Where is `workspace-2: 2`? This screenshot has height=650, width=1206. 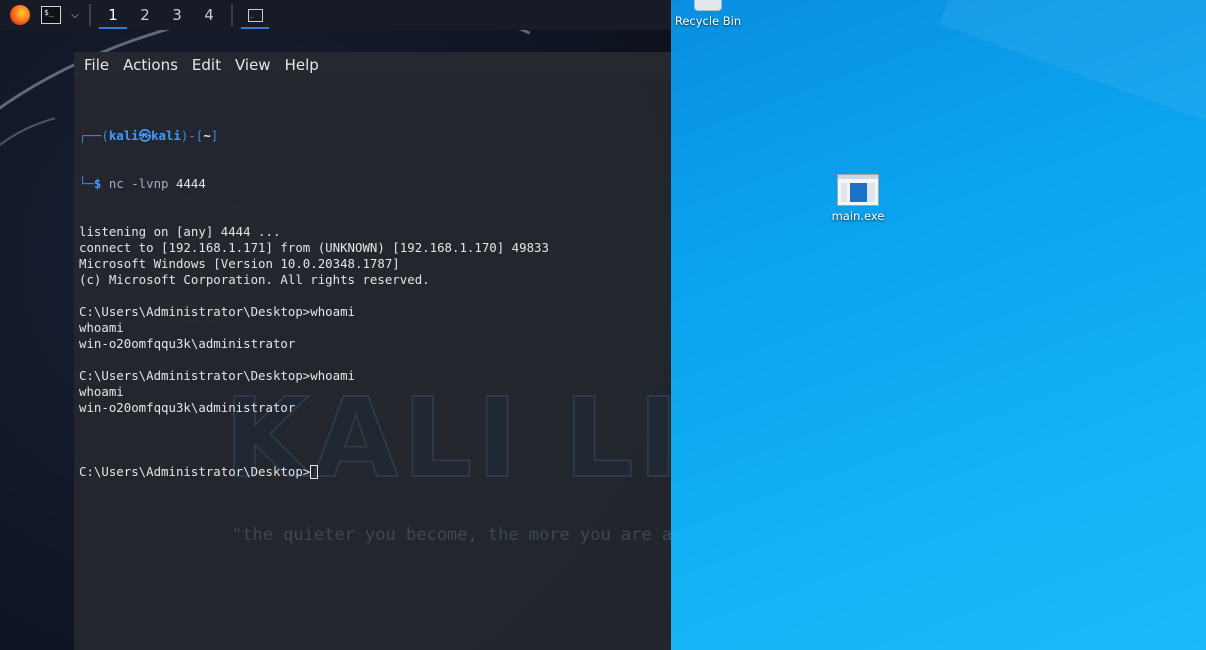 workspace-2: 2 is located at coordinates (145, 15).